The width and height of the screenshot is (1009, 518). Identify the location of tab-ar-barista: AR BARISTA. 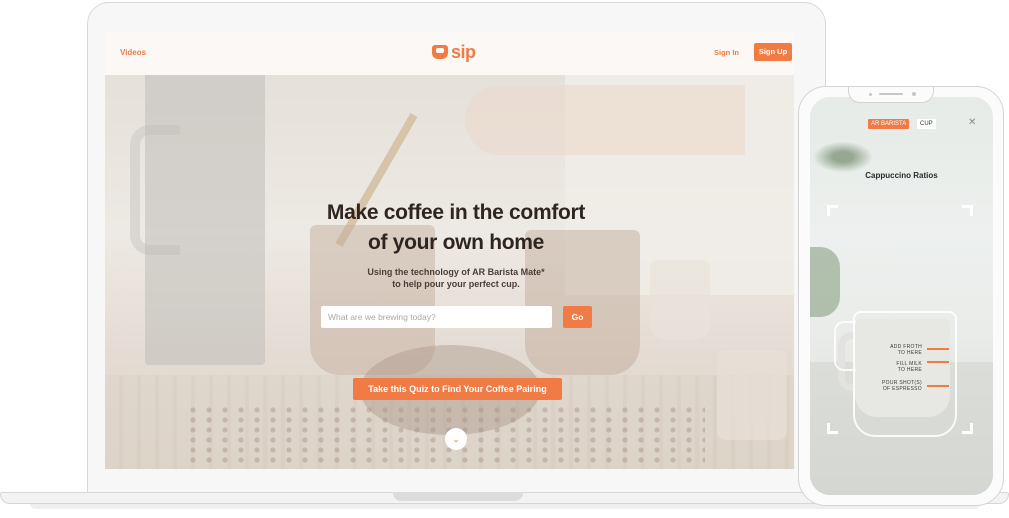
(889, 124).